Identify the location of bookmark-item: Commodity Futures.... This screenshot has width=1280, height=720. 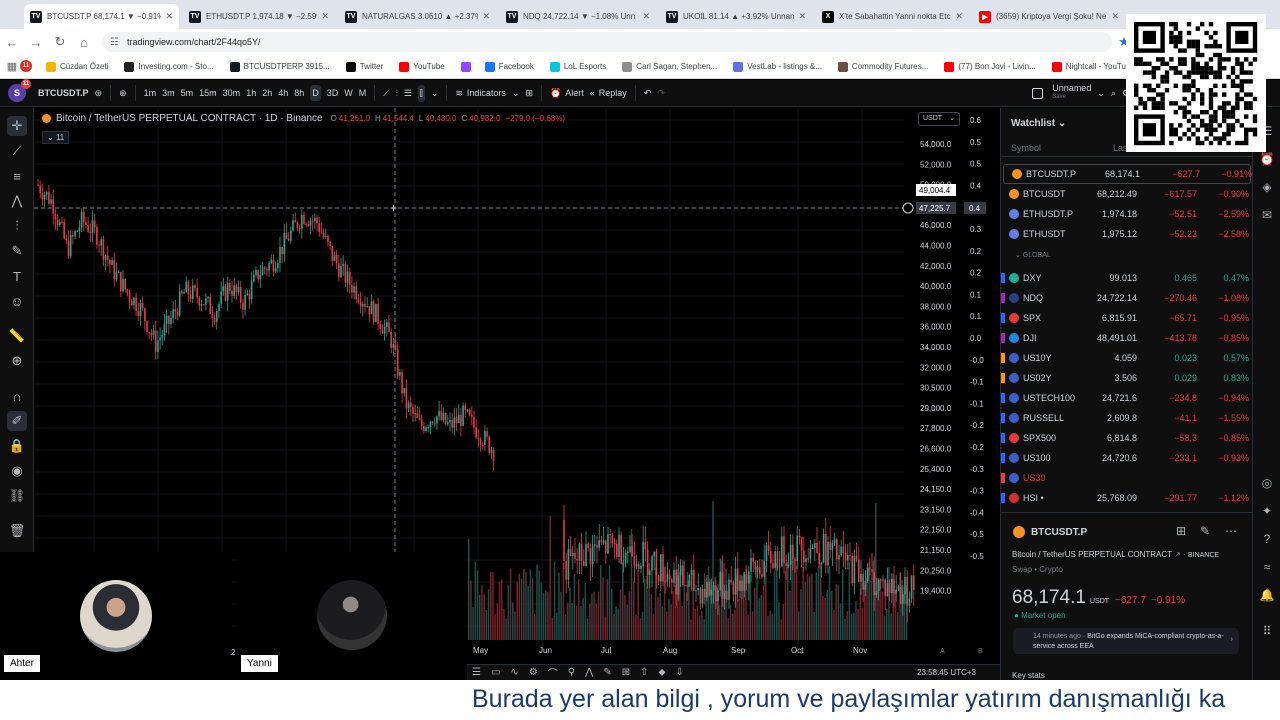
(882, 66).